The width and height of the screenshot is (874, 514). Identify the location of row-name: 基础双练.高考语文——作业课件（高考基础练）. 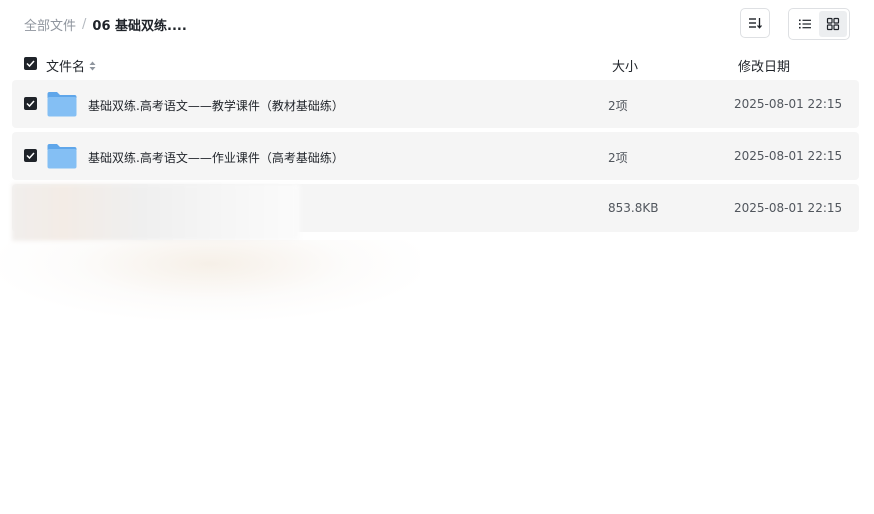
(216, 157).